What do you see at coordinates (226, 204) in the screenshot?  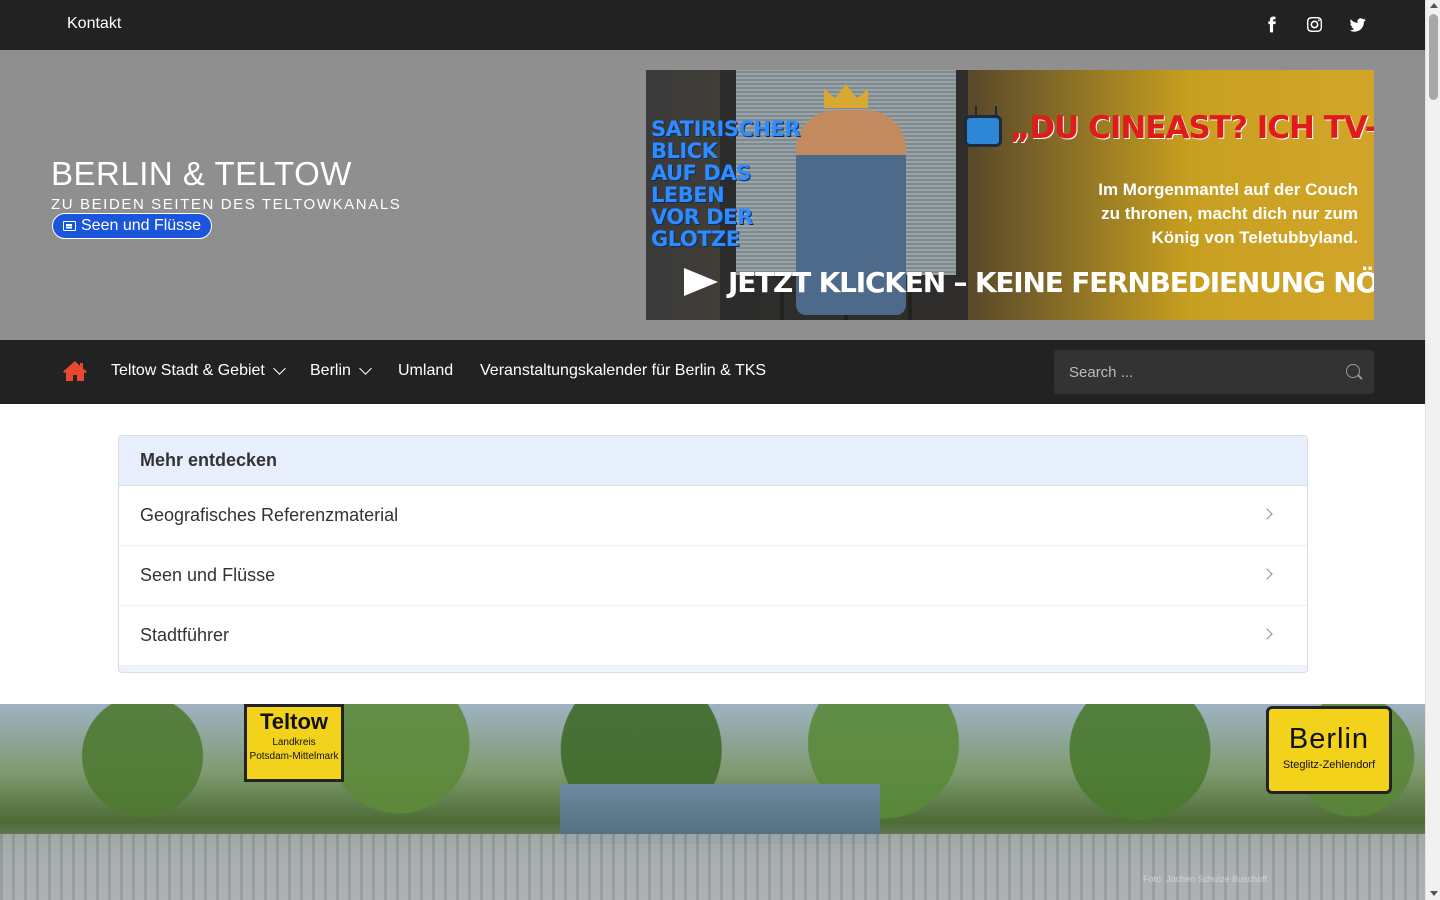 I see `site-tagline: ZU BEIDEN SEITEN DES TELTOWKANALS` at bounding box center [226, 204].